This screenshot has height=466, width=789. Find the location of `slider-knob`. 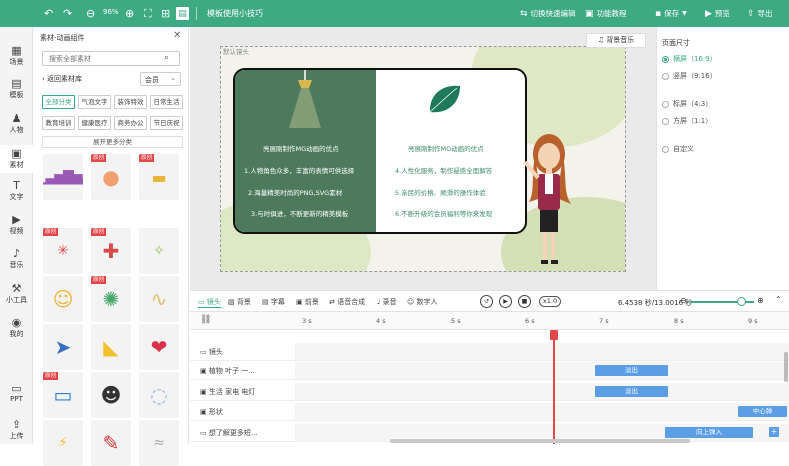

slider-knob is located at coordinates (741, 301).